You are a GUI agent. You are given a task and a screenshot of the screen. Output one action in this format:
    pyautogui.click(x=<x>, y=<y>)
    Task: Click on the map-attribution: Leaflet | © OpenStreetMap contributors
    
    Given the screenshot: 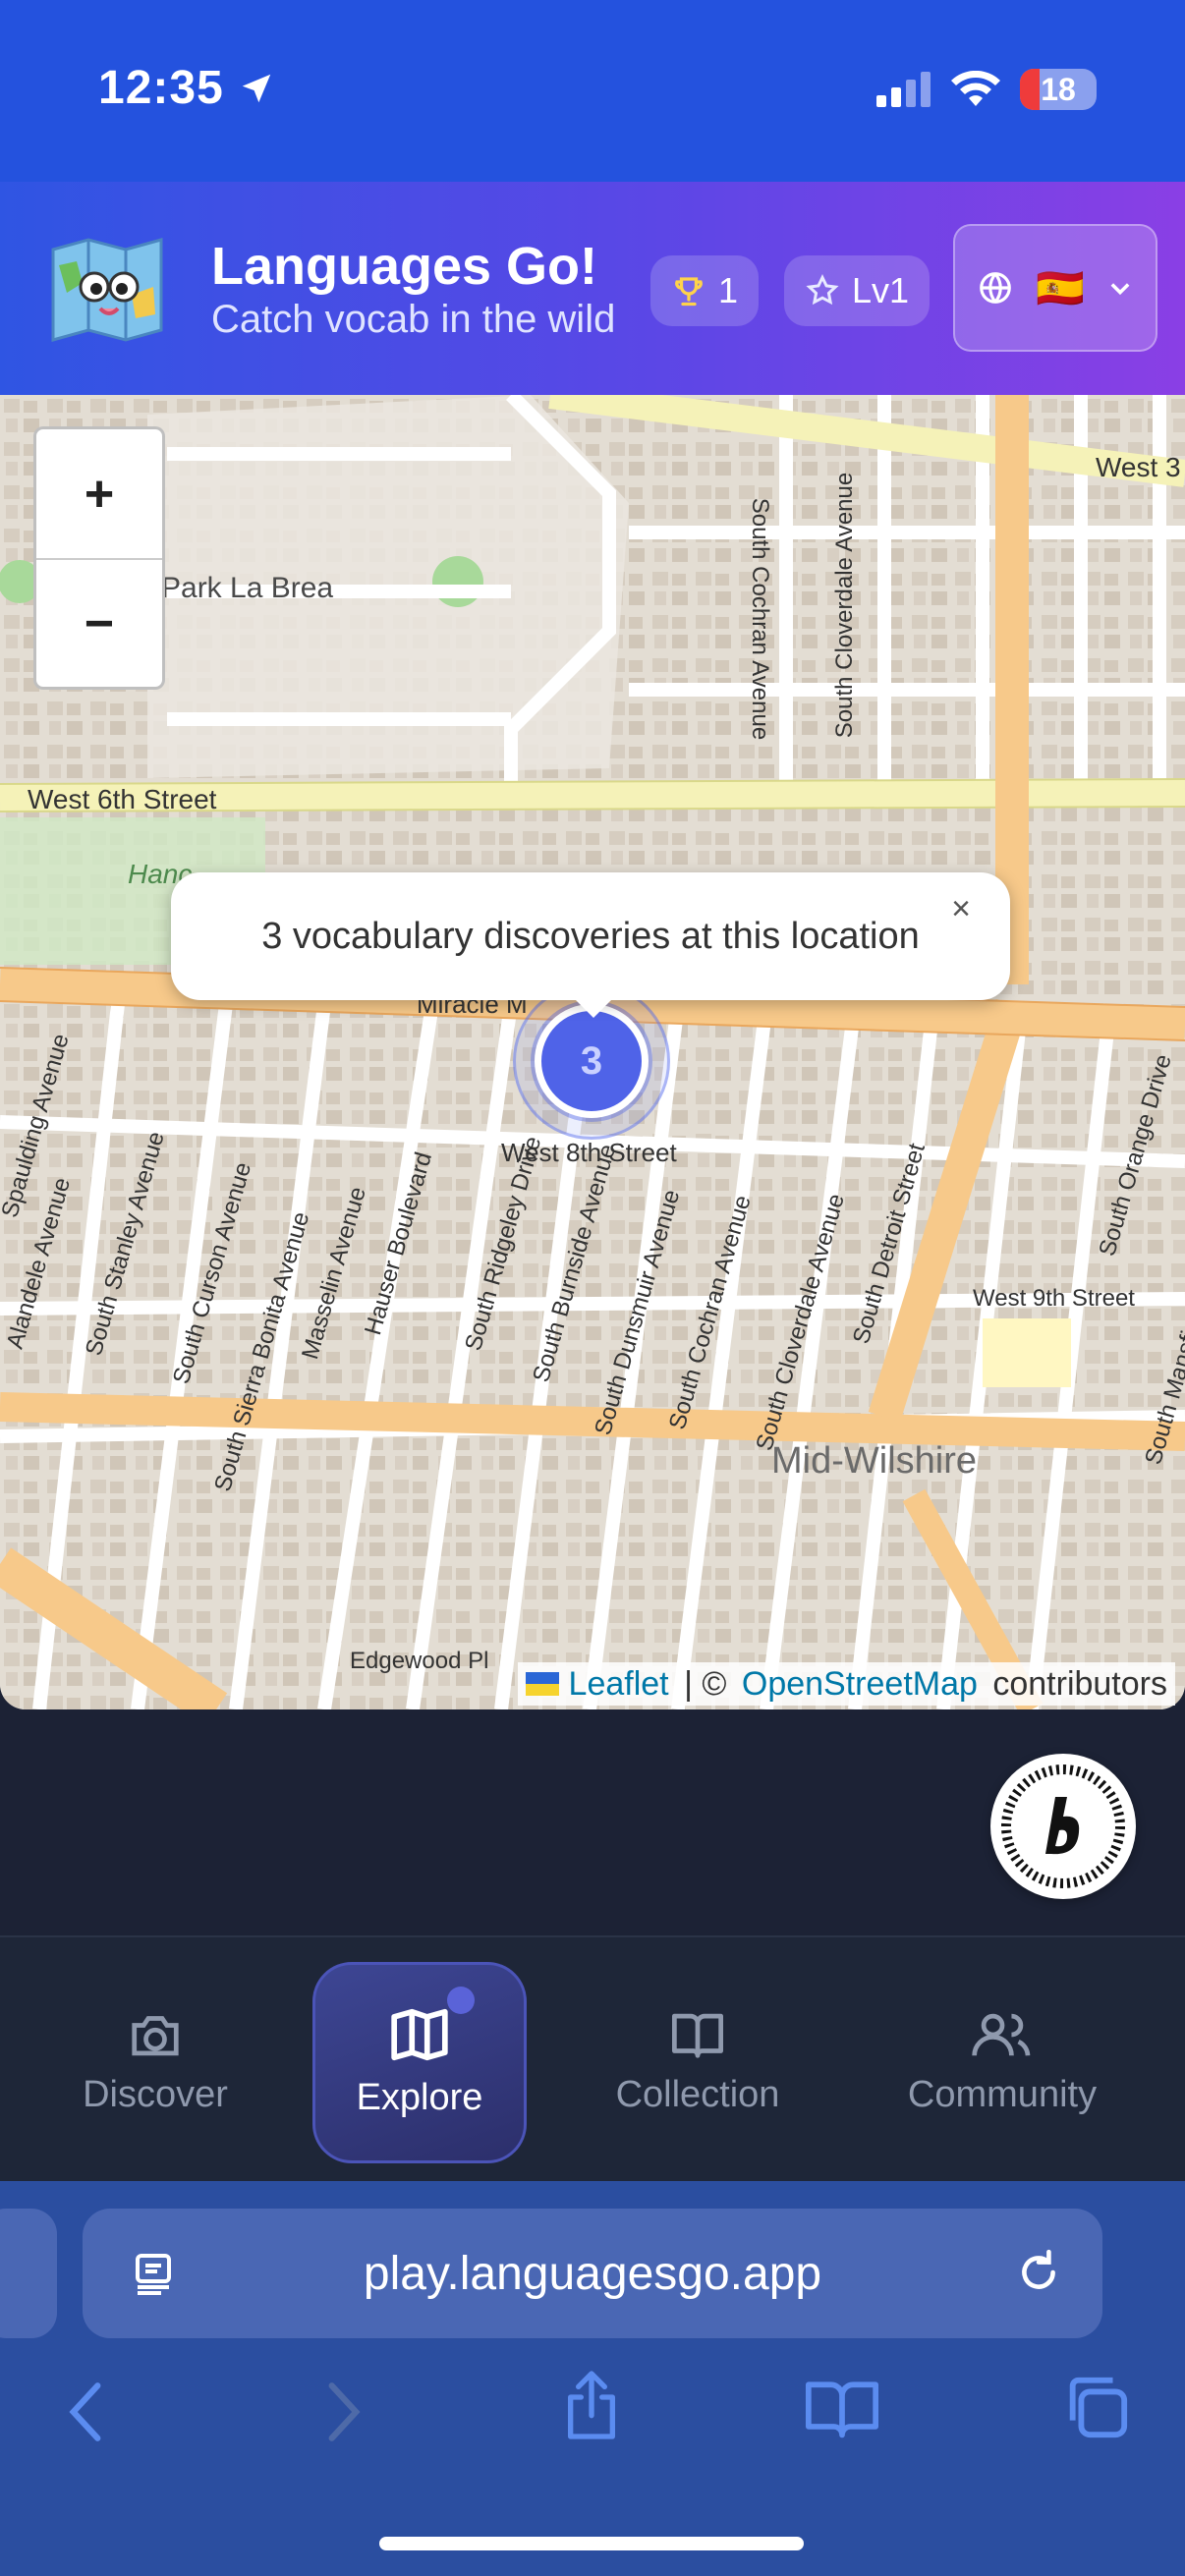 What is the action you would take?
    pyautogui.click(x=846, y=1684)
    